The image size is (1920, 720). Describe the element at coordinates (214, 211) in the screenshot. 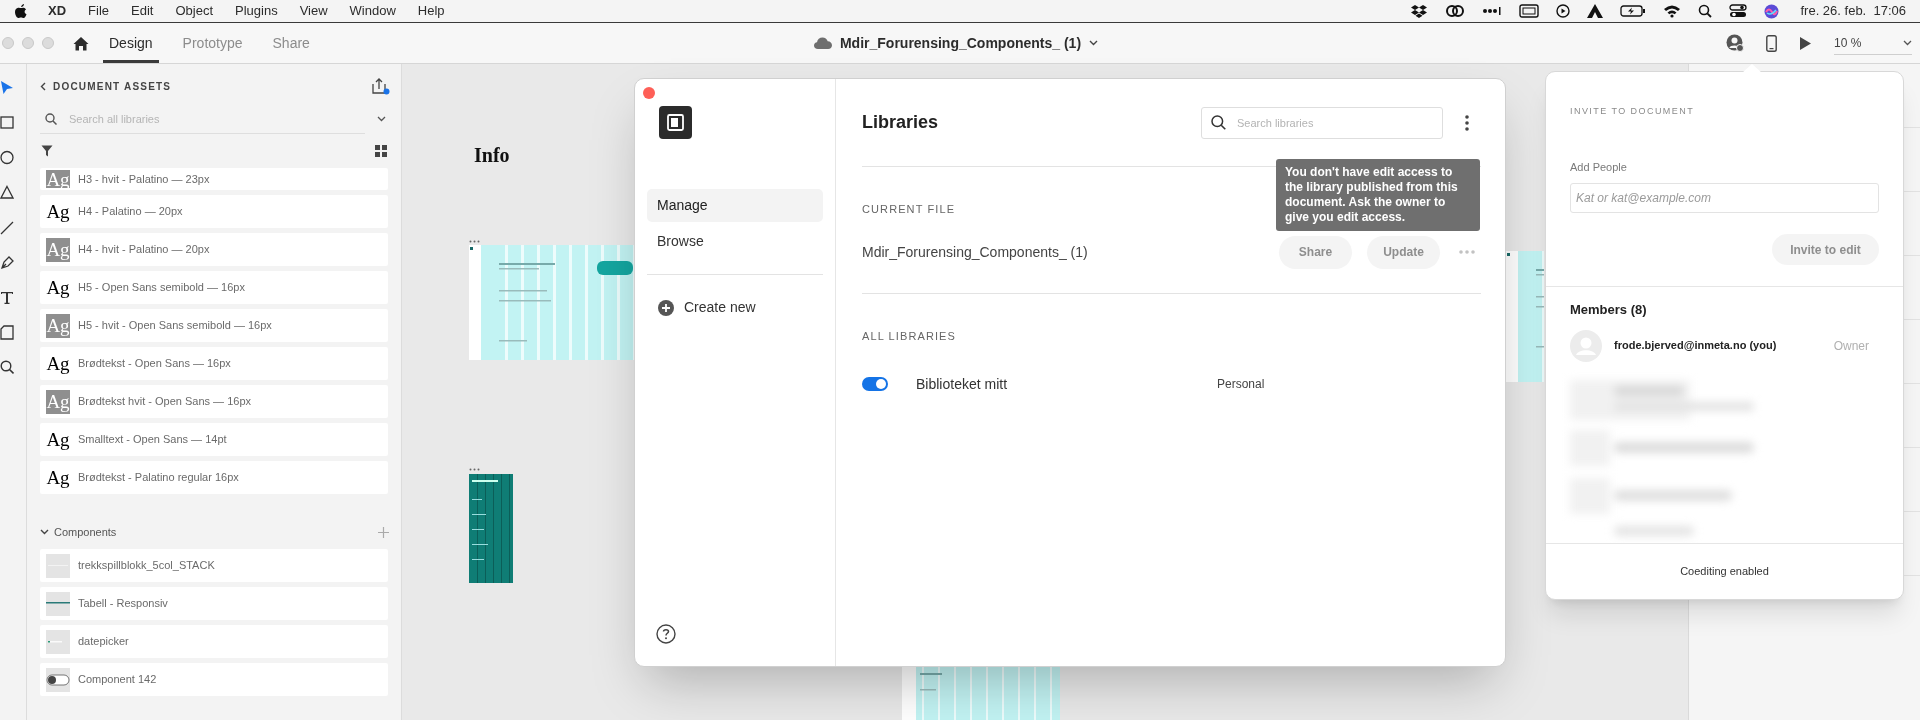

I see `text-style-item: Ag H4 - Palatino — 20px` at that location.